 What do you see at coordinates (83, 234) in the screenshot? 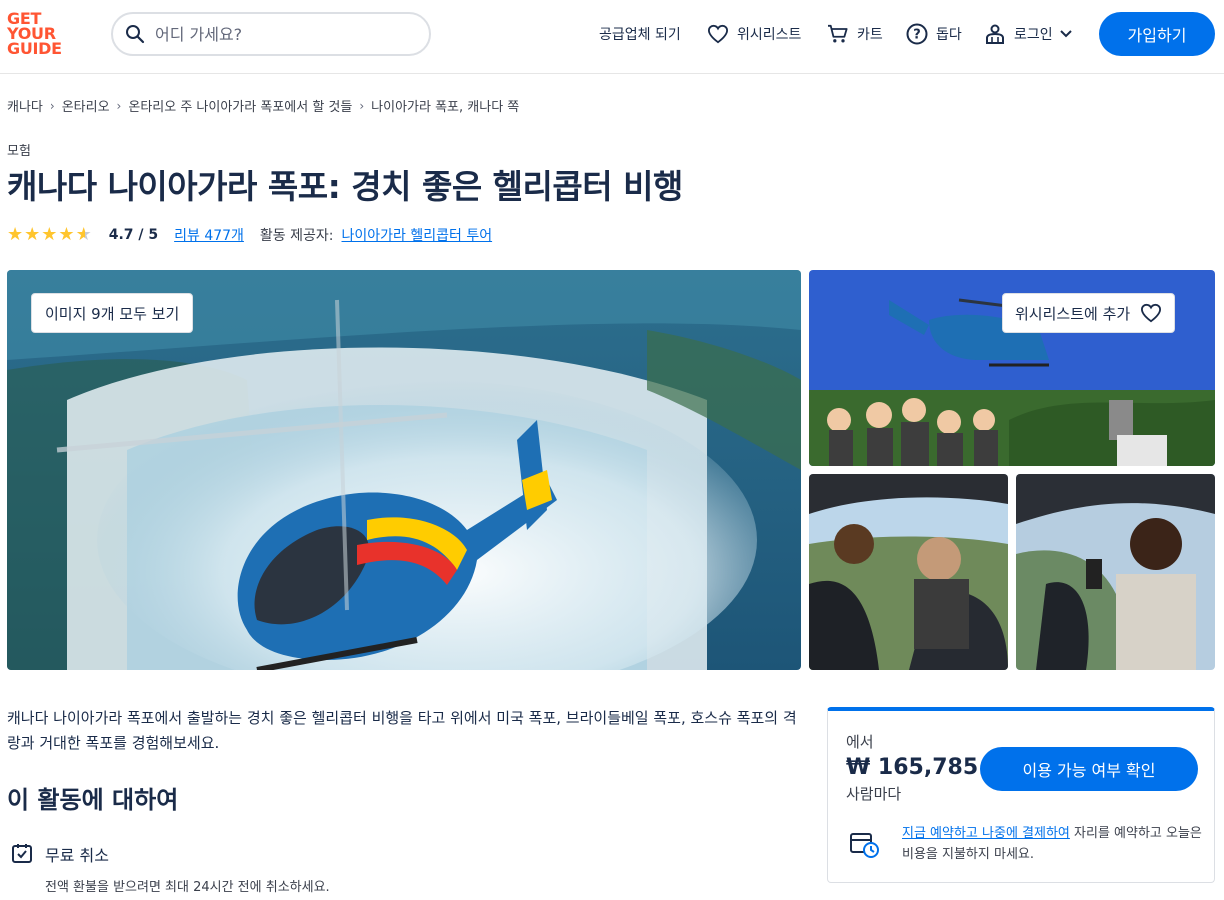
I see `half-star-icon: ★` at bounding box center [83, 234].